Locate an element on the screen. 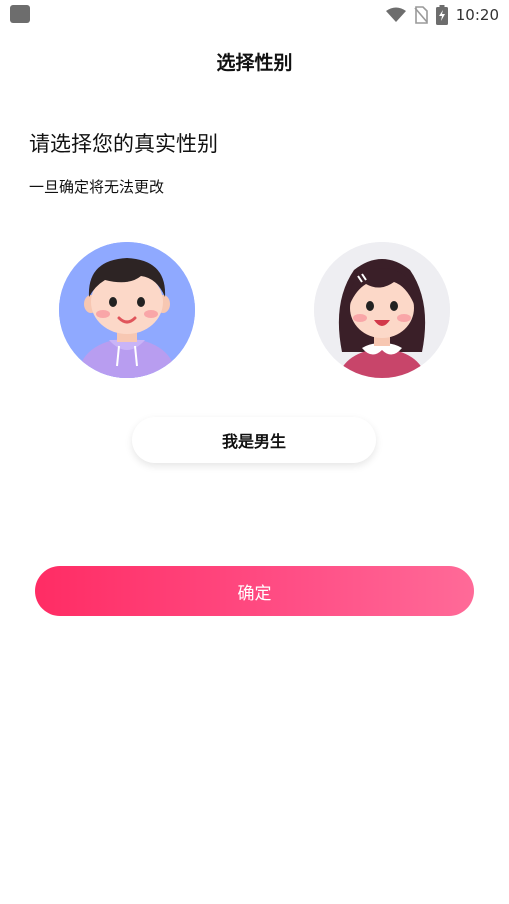 Image resolution: width=509 pixels, height=904 pixels. gender-prompt-note: 一旦确定将无法更改 is located at coordinates (97, 187).